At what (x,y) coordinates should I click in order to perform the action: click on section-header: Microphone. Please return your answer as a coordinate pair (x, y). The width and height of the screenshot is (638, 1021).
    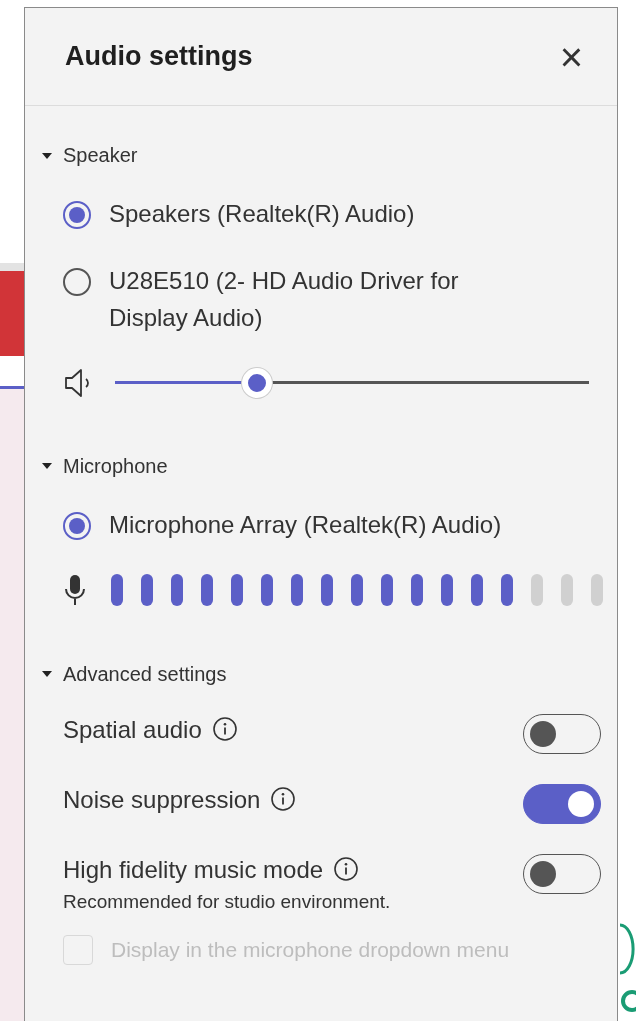
    Looking at the image, I should click on (115, 466).